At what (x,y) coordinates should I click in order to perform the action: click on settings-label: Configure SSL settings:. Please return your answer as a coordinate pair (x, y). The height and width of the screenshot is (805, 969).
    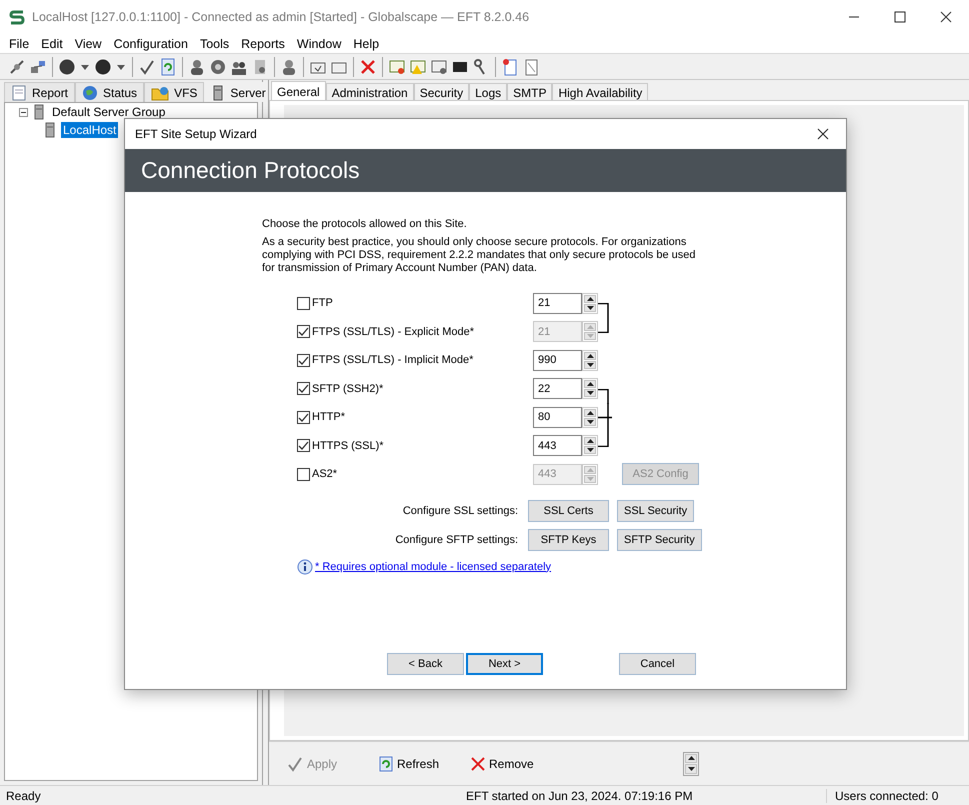
    Looking at the image, I should click on (460, 511).